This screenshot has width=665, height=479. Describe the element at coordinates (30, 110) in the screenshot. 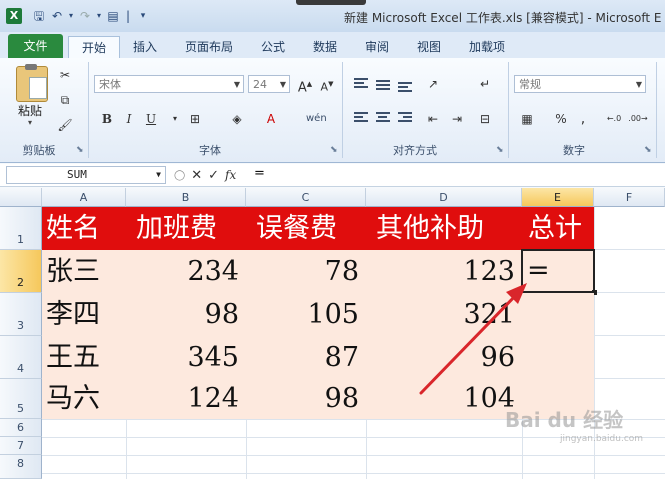

I see `paste-button: 粘贴` at that location.